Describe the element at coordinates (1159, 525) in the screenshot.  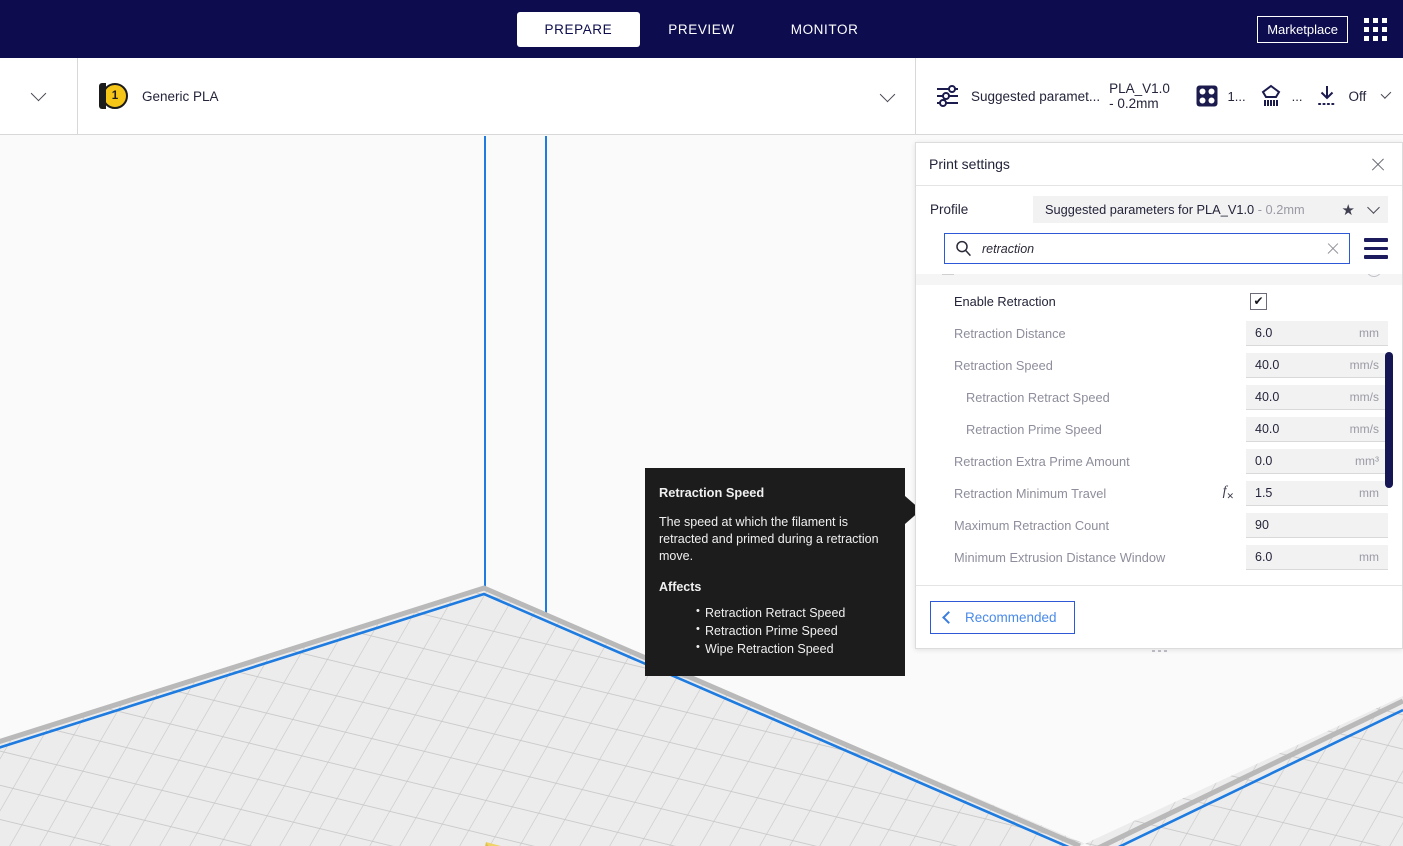
I see `setting-row-maximum-retraction-count: Maximum Retraction Count 90` at that location.